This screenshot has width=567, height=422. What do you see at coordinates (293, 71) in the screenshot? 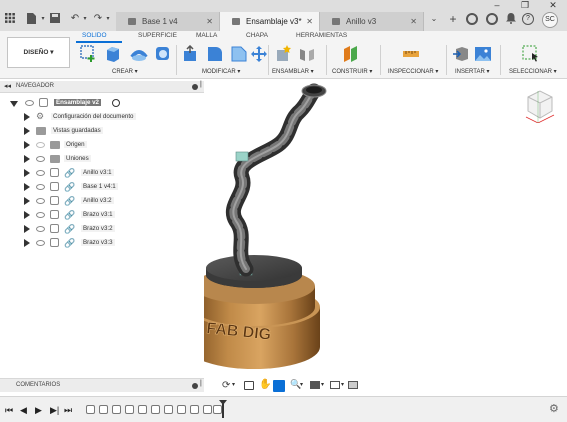
I see `group-ensamblar: ENSAMBLAR ▾` at bounding box center [293, 71].